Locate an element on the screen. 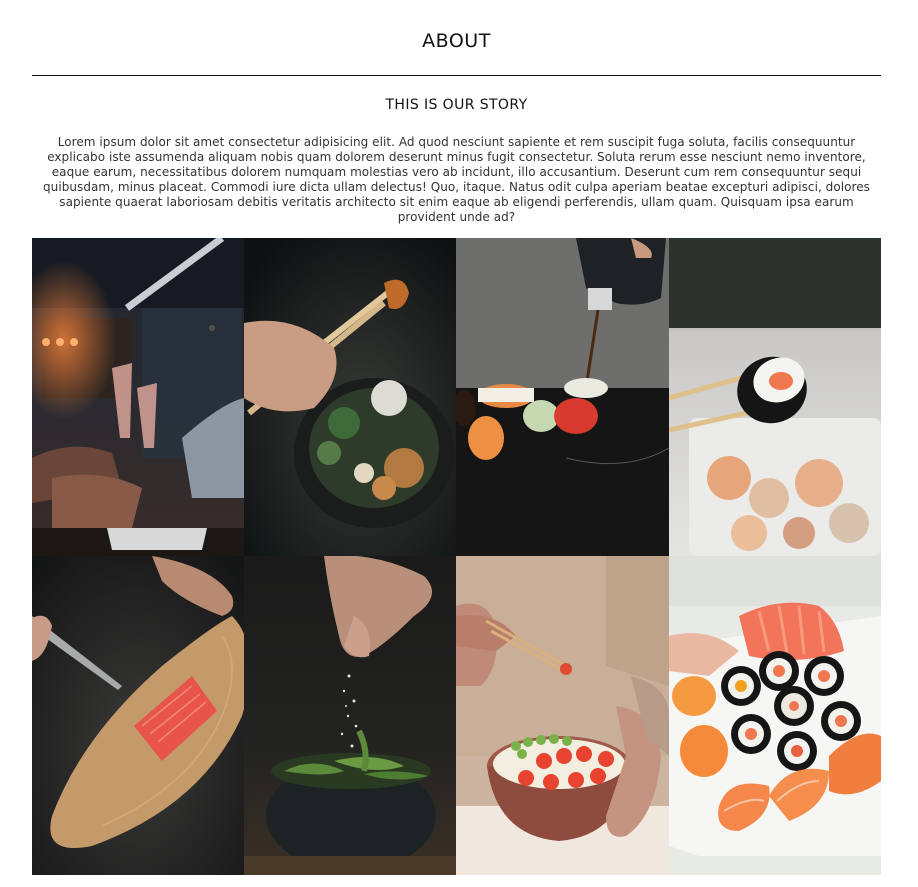 The image size is (918, 887). gallery-photo-poke-bowl is located at coordinates (562, 715).